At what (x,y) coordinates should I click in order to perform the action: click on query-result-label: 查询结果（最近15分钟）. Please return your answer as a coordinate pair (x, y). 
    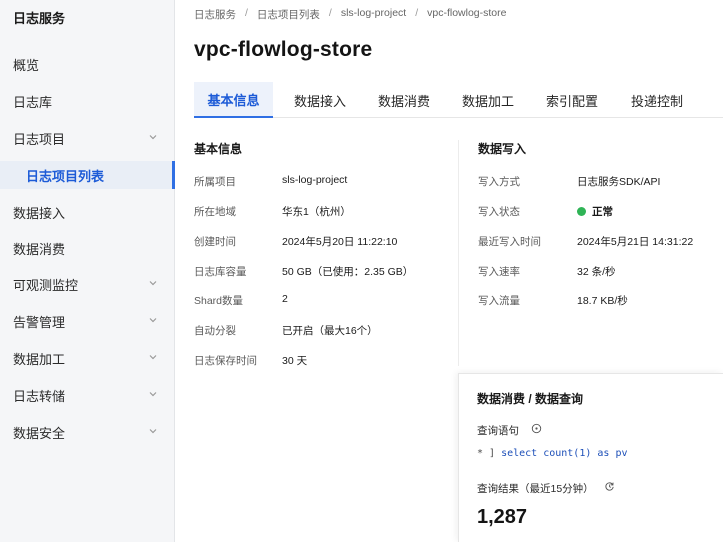
    Looking at the image, I should click on (535, 489).